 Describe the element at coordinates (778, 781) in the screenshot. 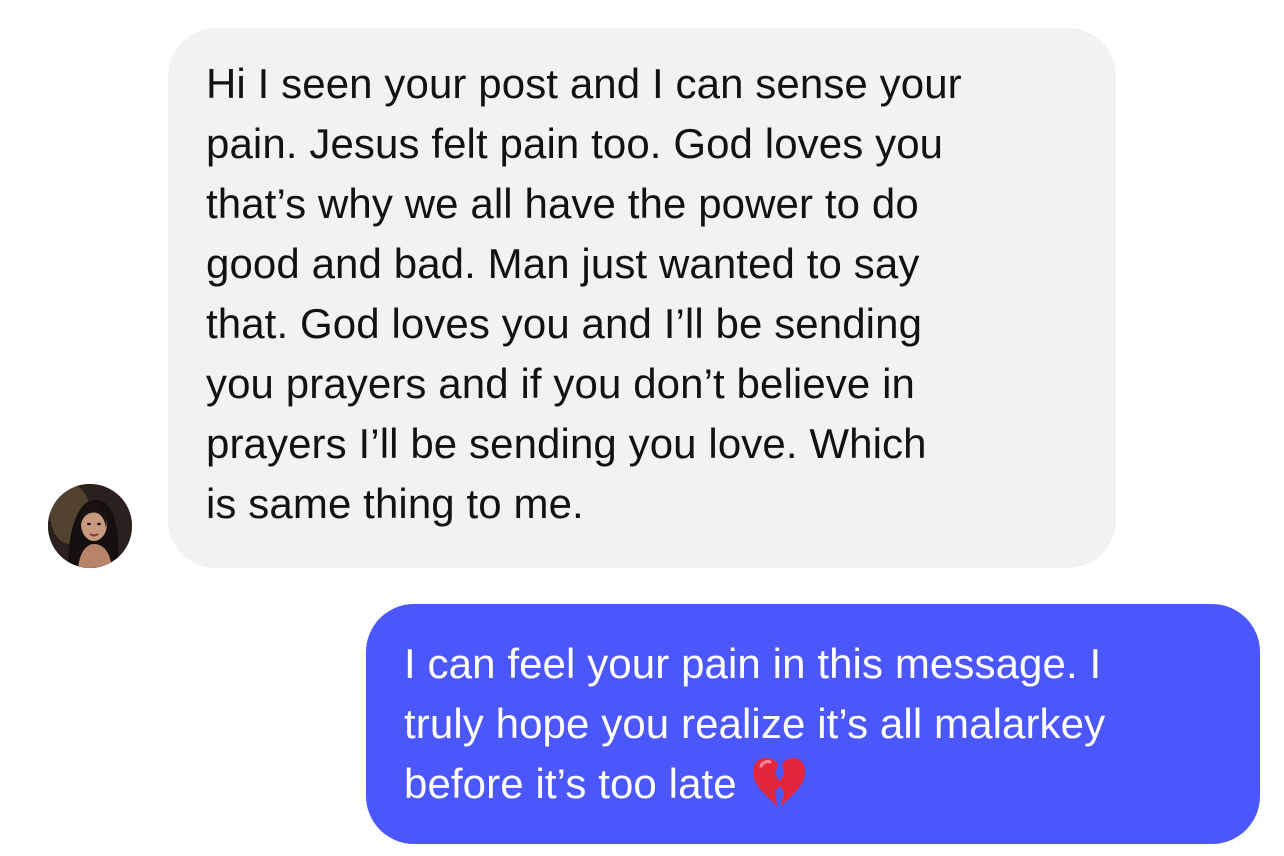

I see `broken-heart-icon` at that location.